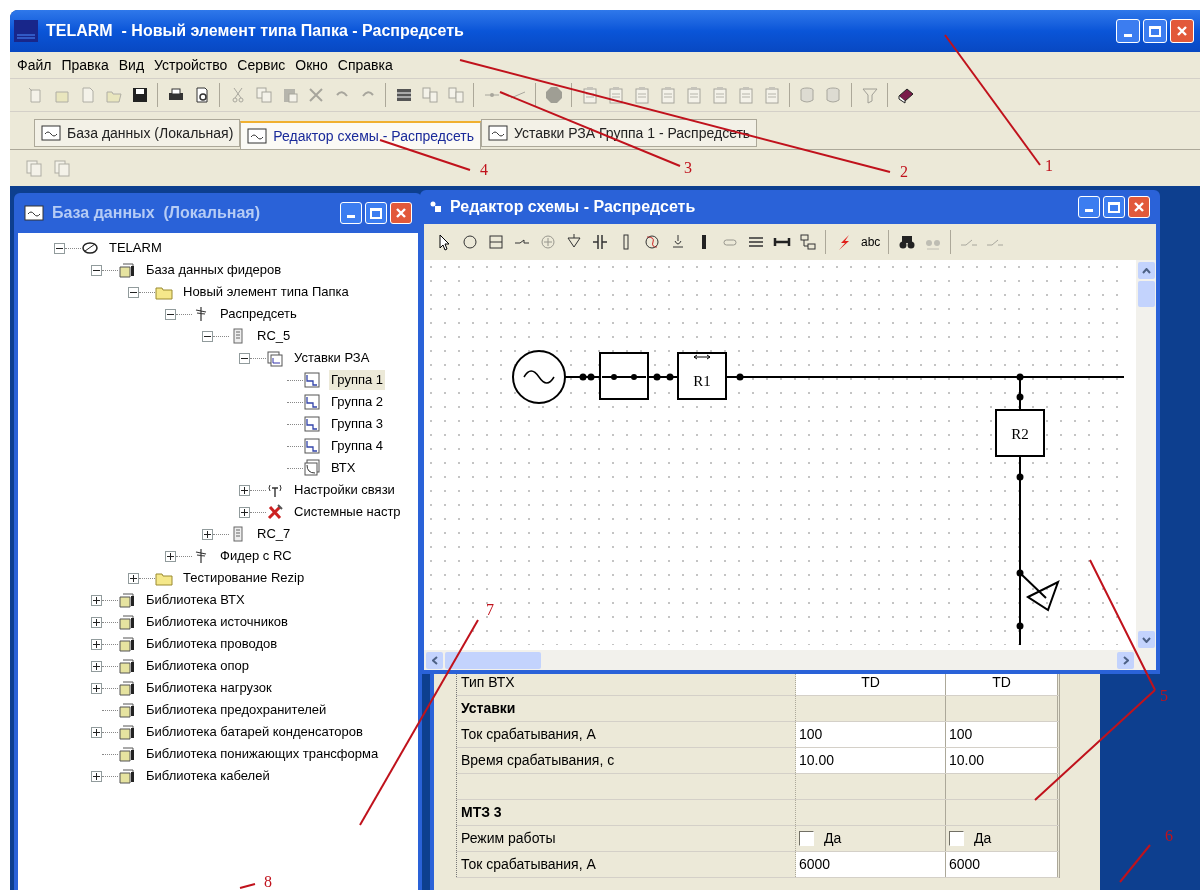 This screenshot has width=1200, height=890. I want to click on document-tab: База данных (Локальная), so click(137, 133).